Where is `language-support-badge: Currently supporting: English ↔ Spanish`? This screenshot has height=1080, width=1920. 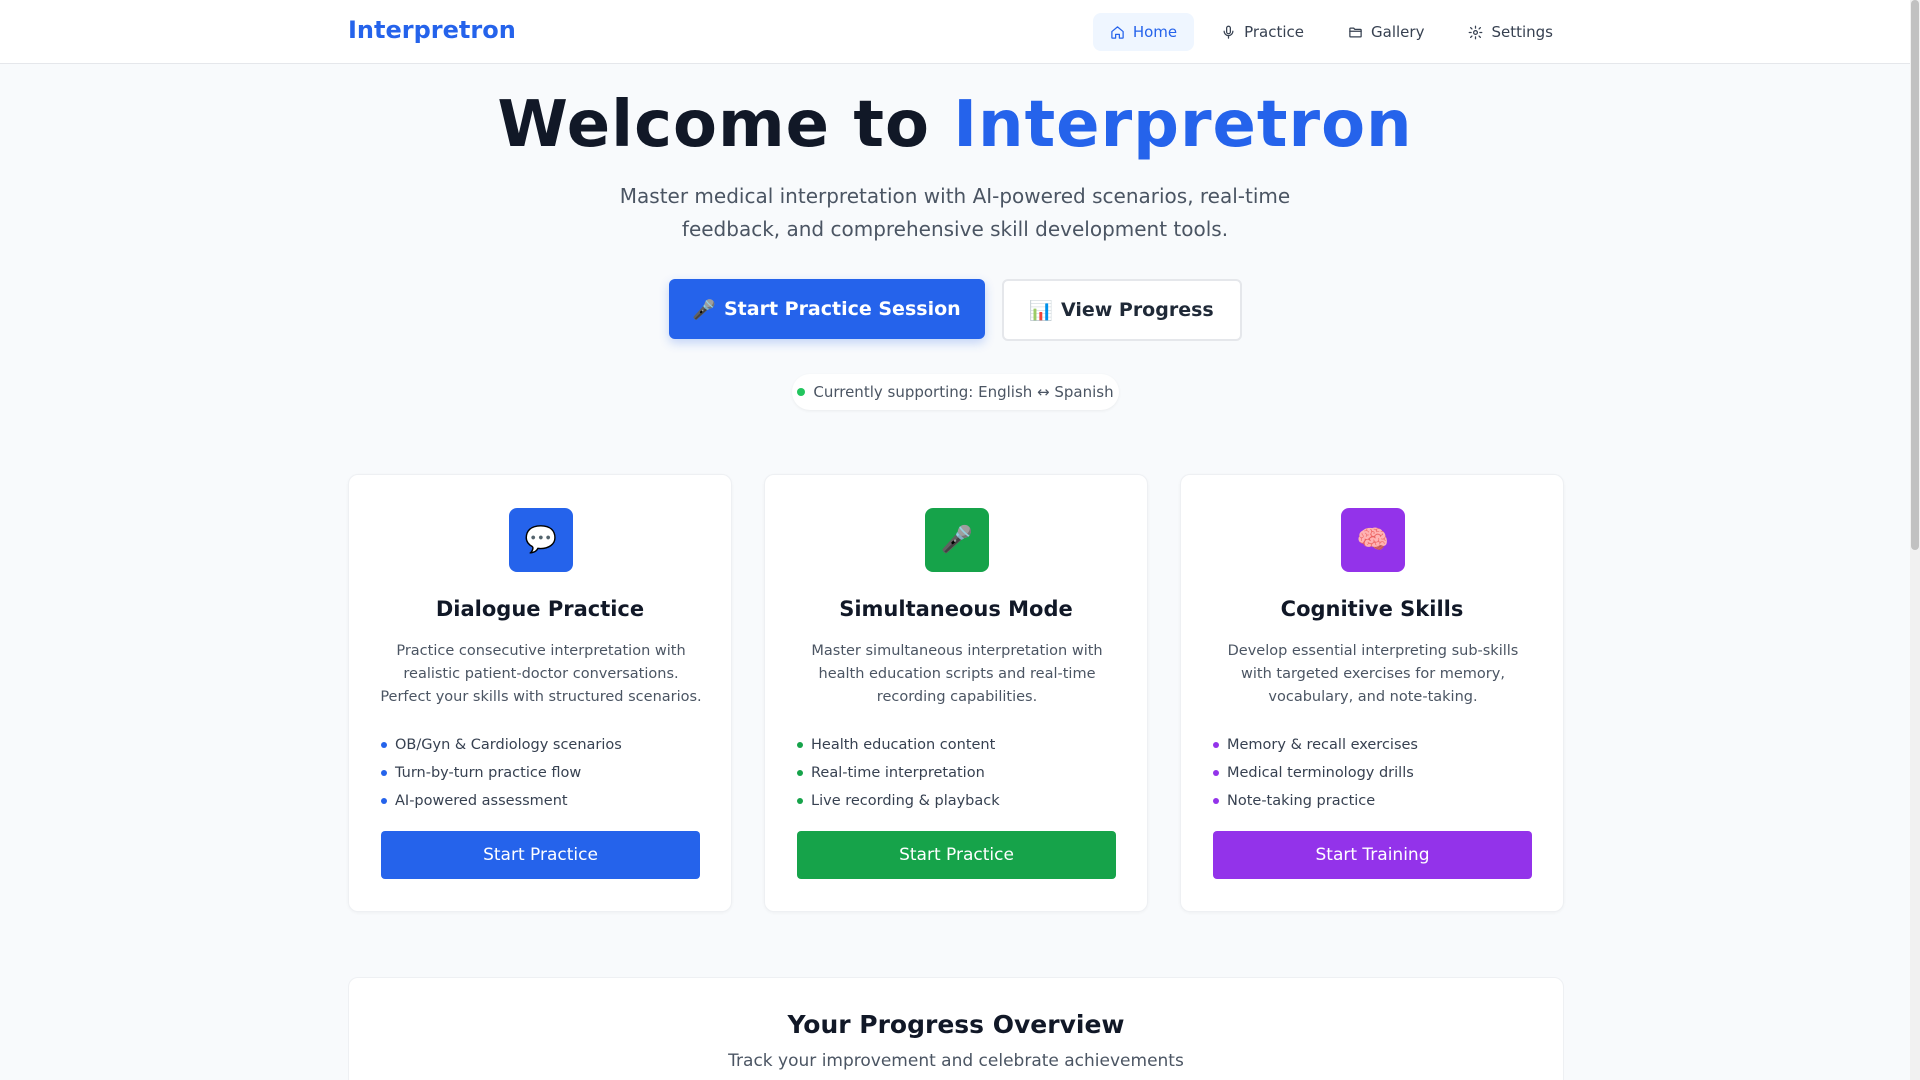
language-support-badge: Currently supporting: English ↔ Spanish is located at coordinates (955, 392).